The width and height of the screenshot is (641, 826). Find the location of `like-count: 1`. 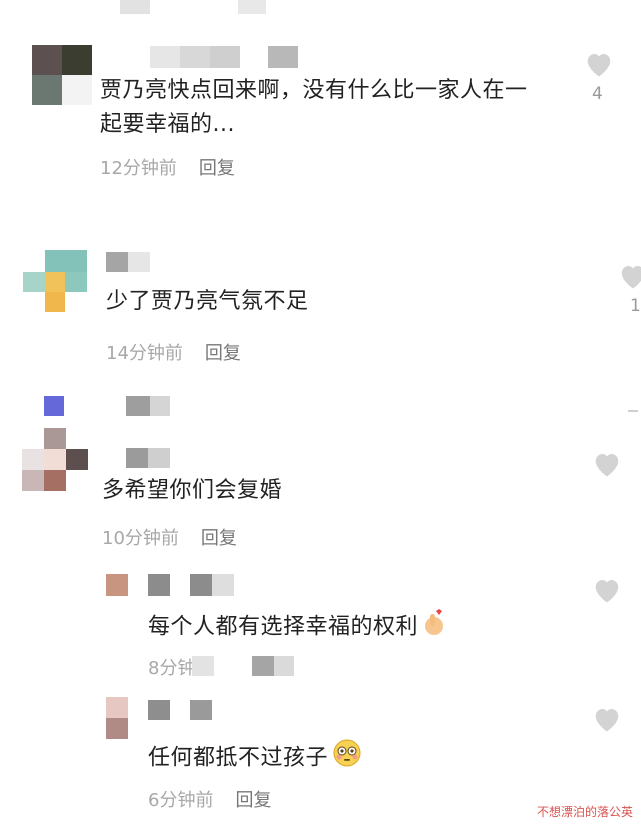

like-count: 1 is located at coordinates (635, 306).